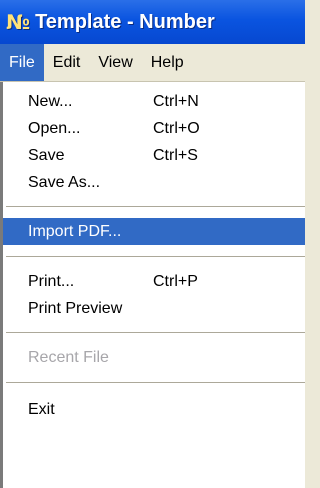  What do you see at coordinates (154, 357) in the screenshot?
I see `menu-item-recent-file: Recent File` at bounding box center [154, 357].